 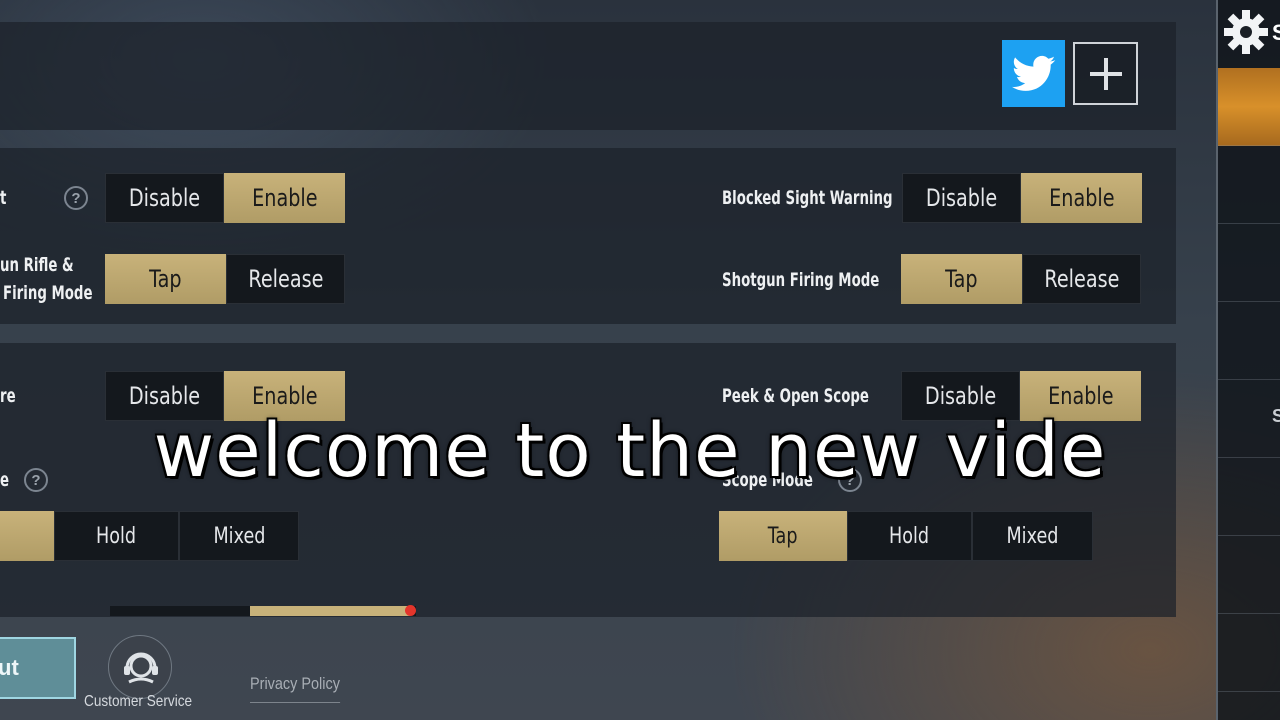 I want to click on option-tap, so click(x=27, y=536).